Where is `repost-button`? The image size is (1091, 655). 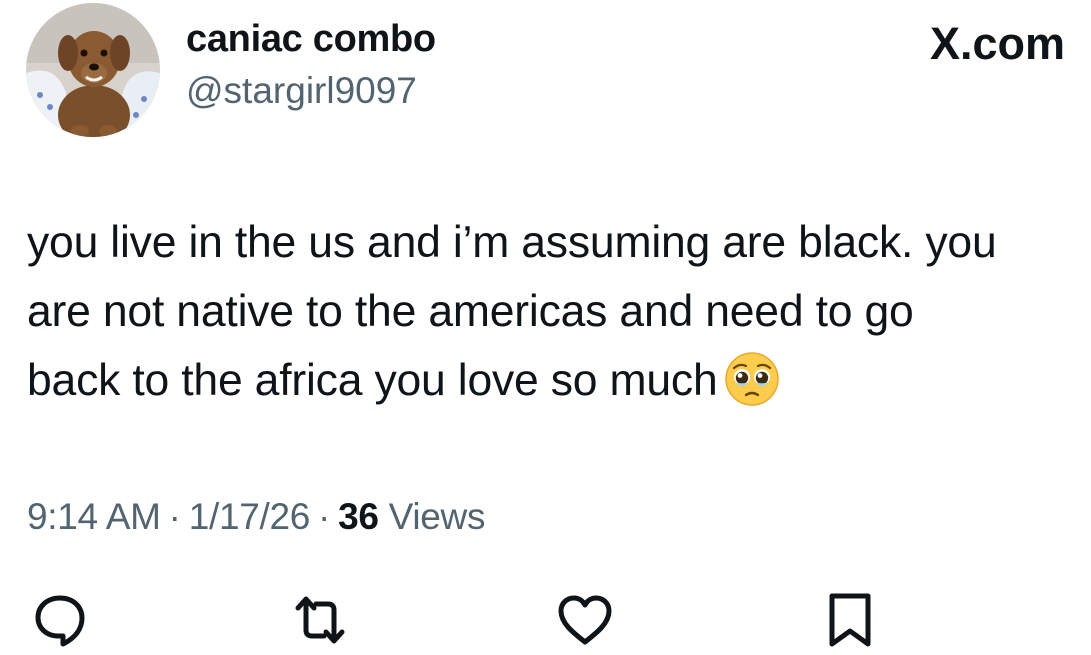
repost-button is located at coordinates (320, 620).